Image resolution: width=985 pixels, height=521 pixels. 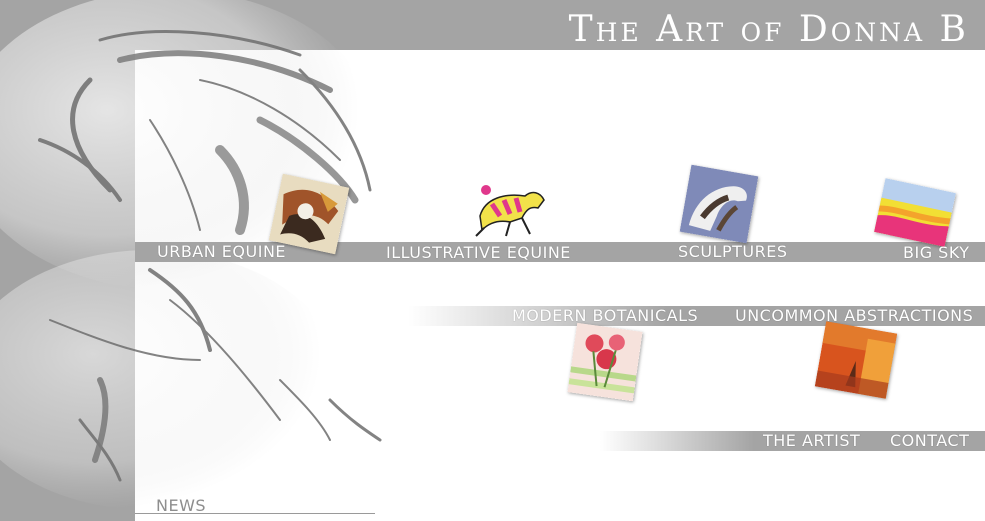 I want to click on nav-link-sculptures: SCULPTURES, so click(x=732, y=252).